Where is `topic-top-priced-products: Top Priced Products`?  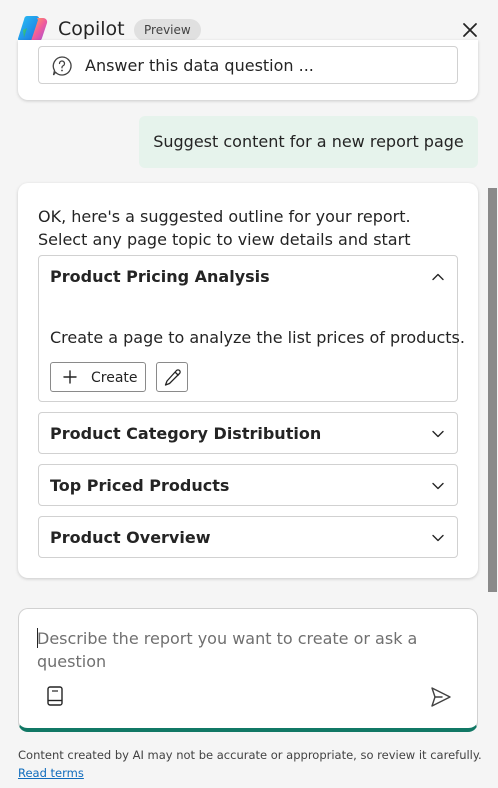
topic-top-priced-products: Top Priced Products is located at coordinates (248, 485).